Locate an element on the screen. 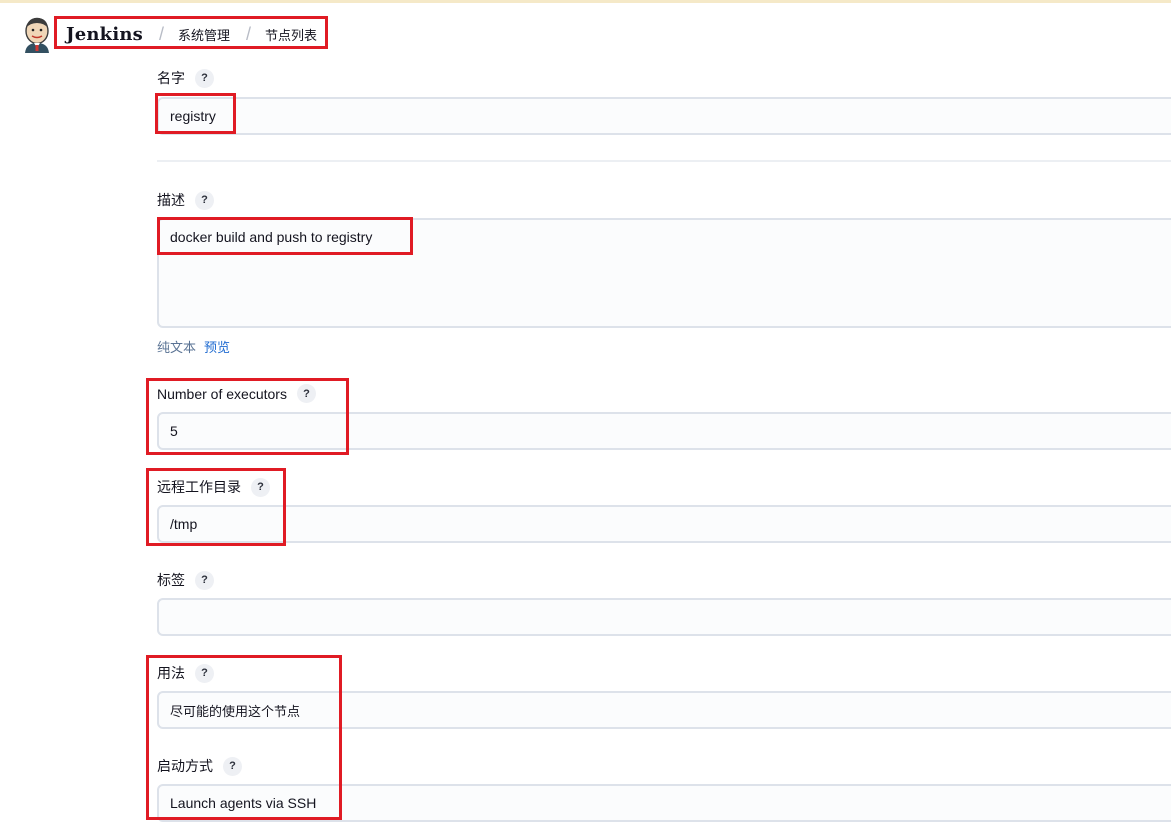 The image size is (1171, 831). description-help-icon: ? is located at coordinates (204, 200).